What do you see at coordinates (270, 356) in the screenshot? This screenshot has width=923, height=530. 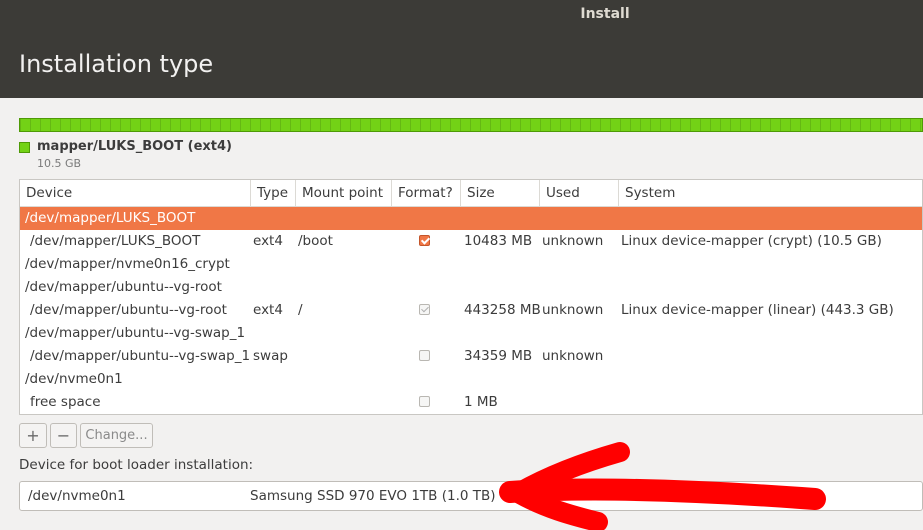 I see `cell-type: swap` at bounding box center [270, 356].